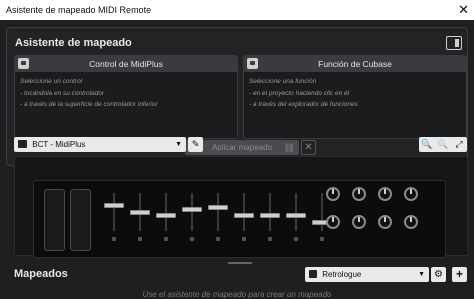  I want to click on device-icon, so click(22, 144).